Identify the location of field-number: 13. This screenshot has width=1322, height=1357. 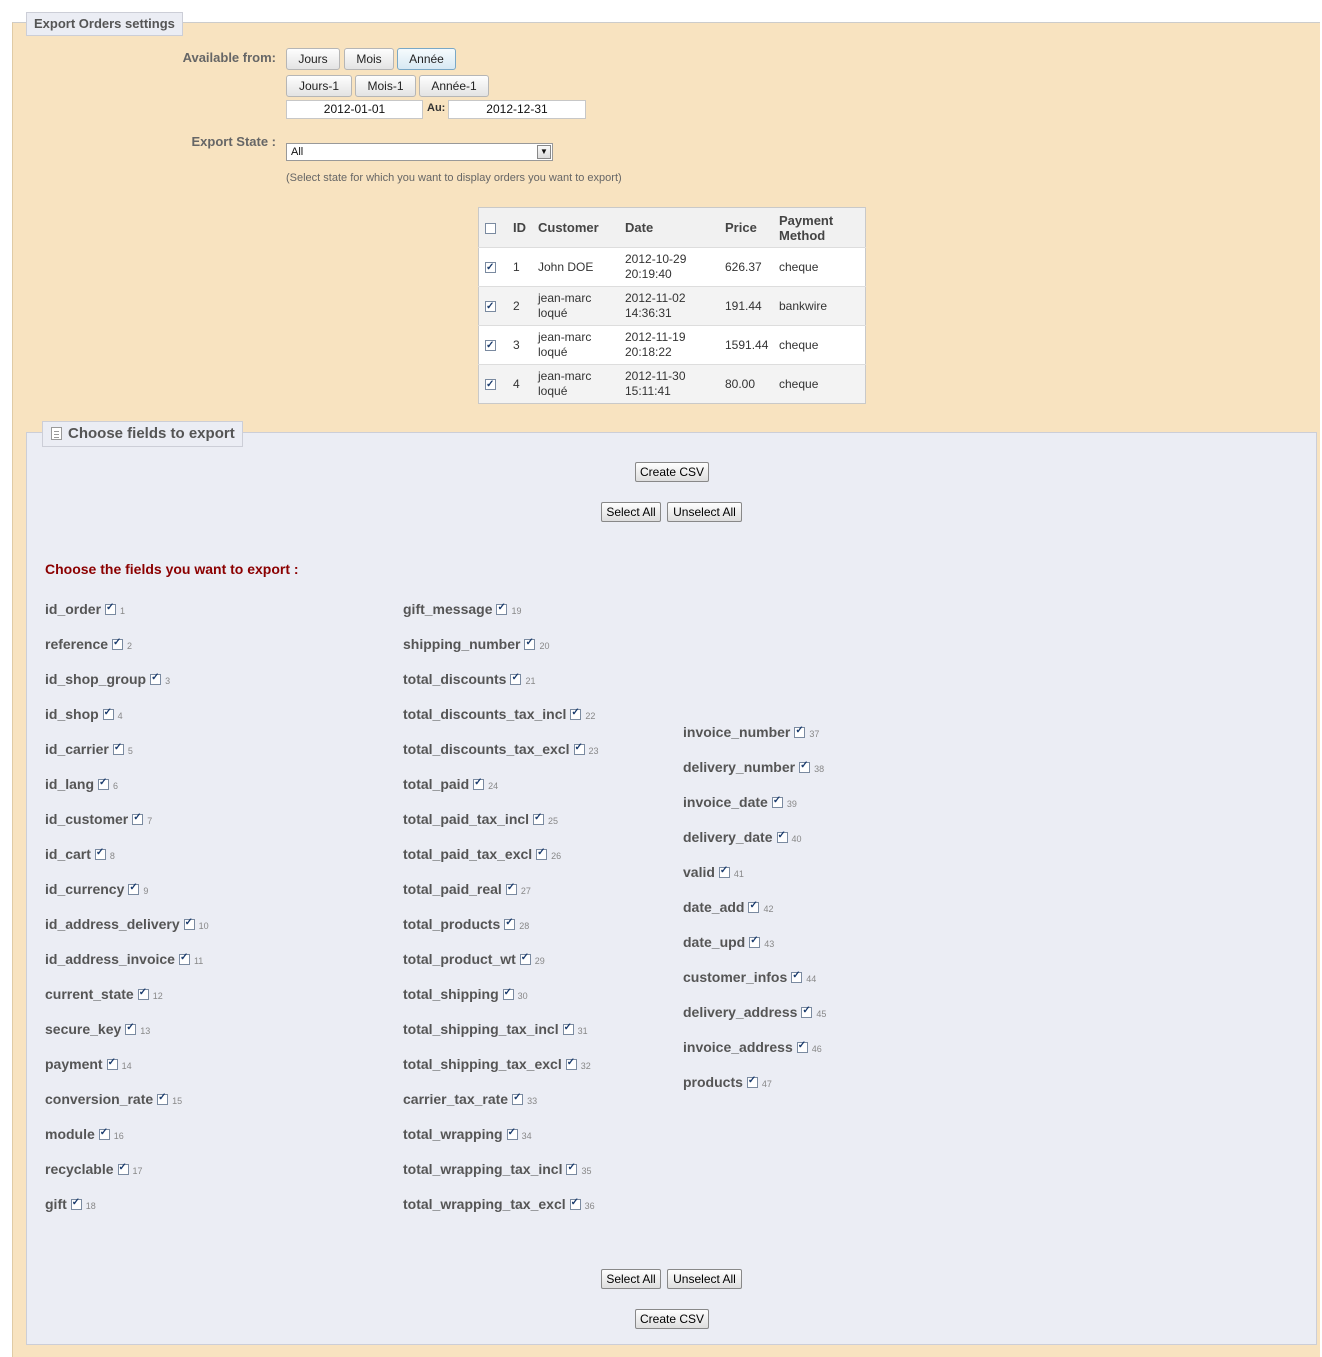
(145, 1031).